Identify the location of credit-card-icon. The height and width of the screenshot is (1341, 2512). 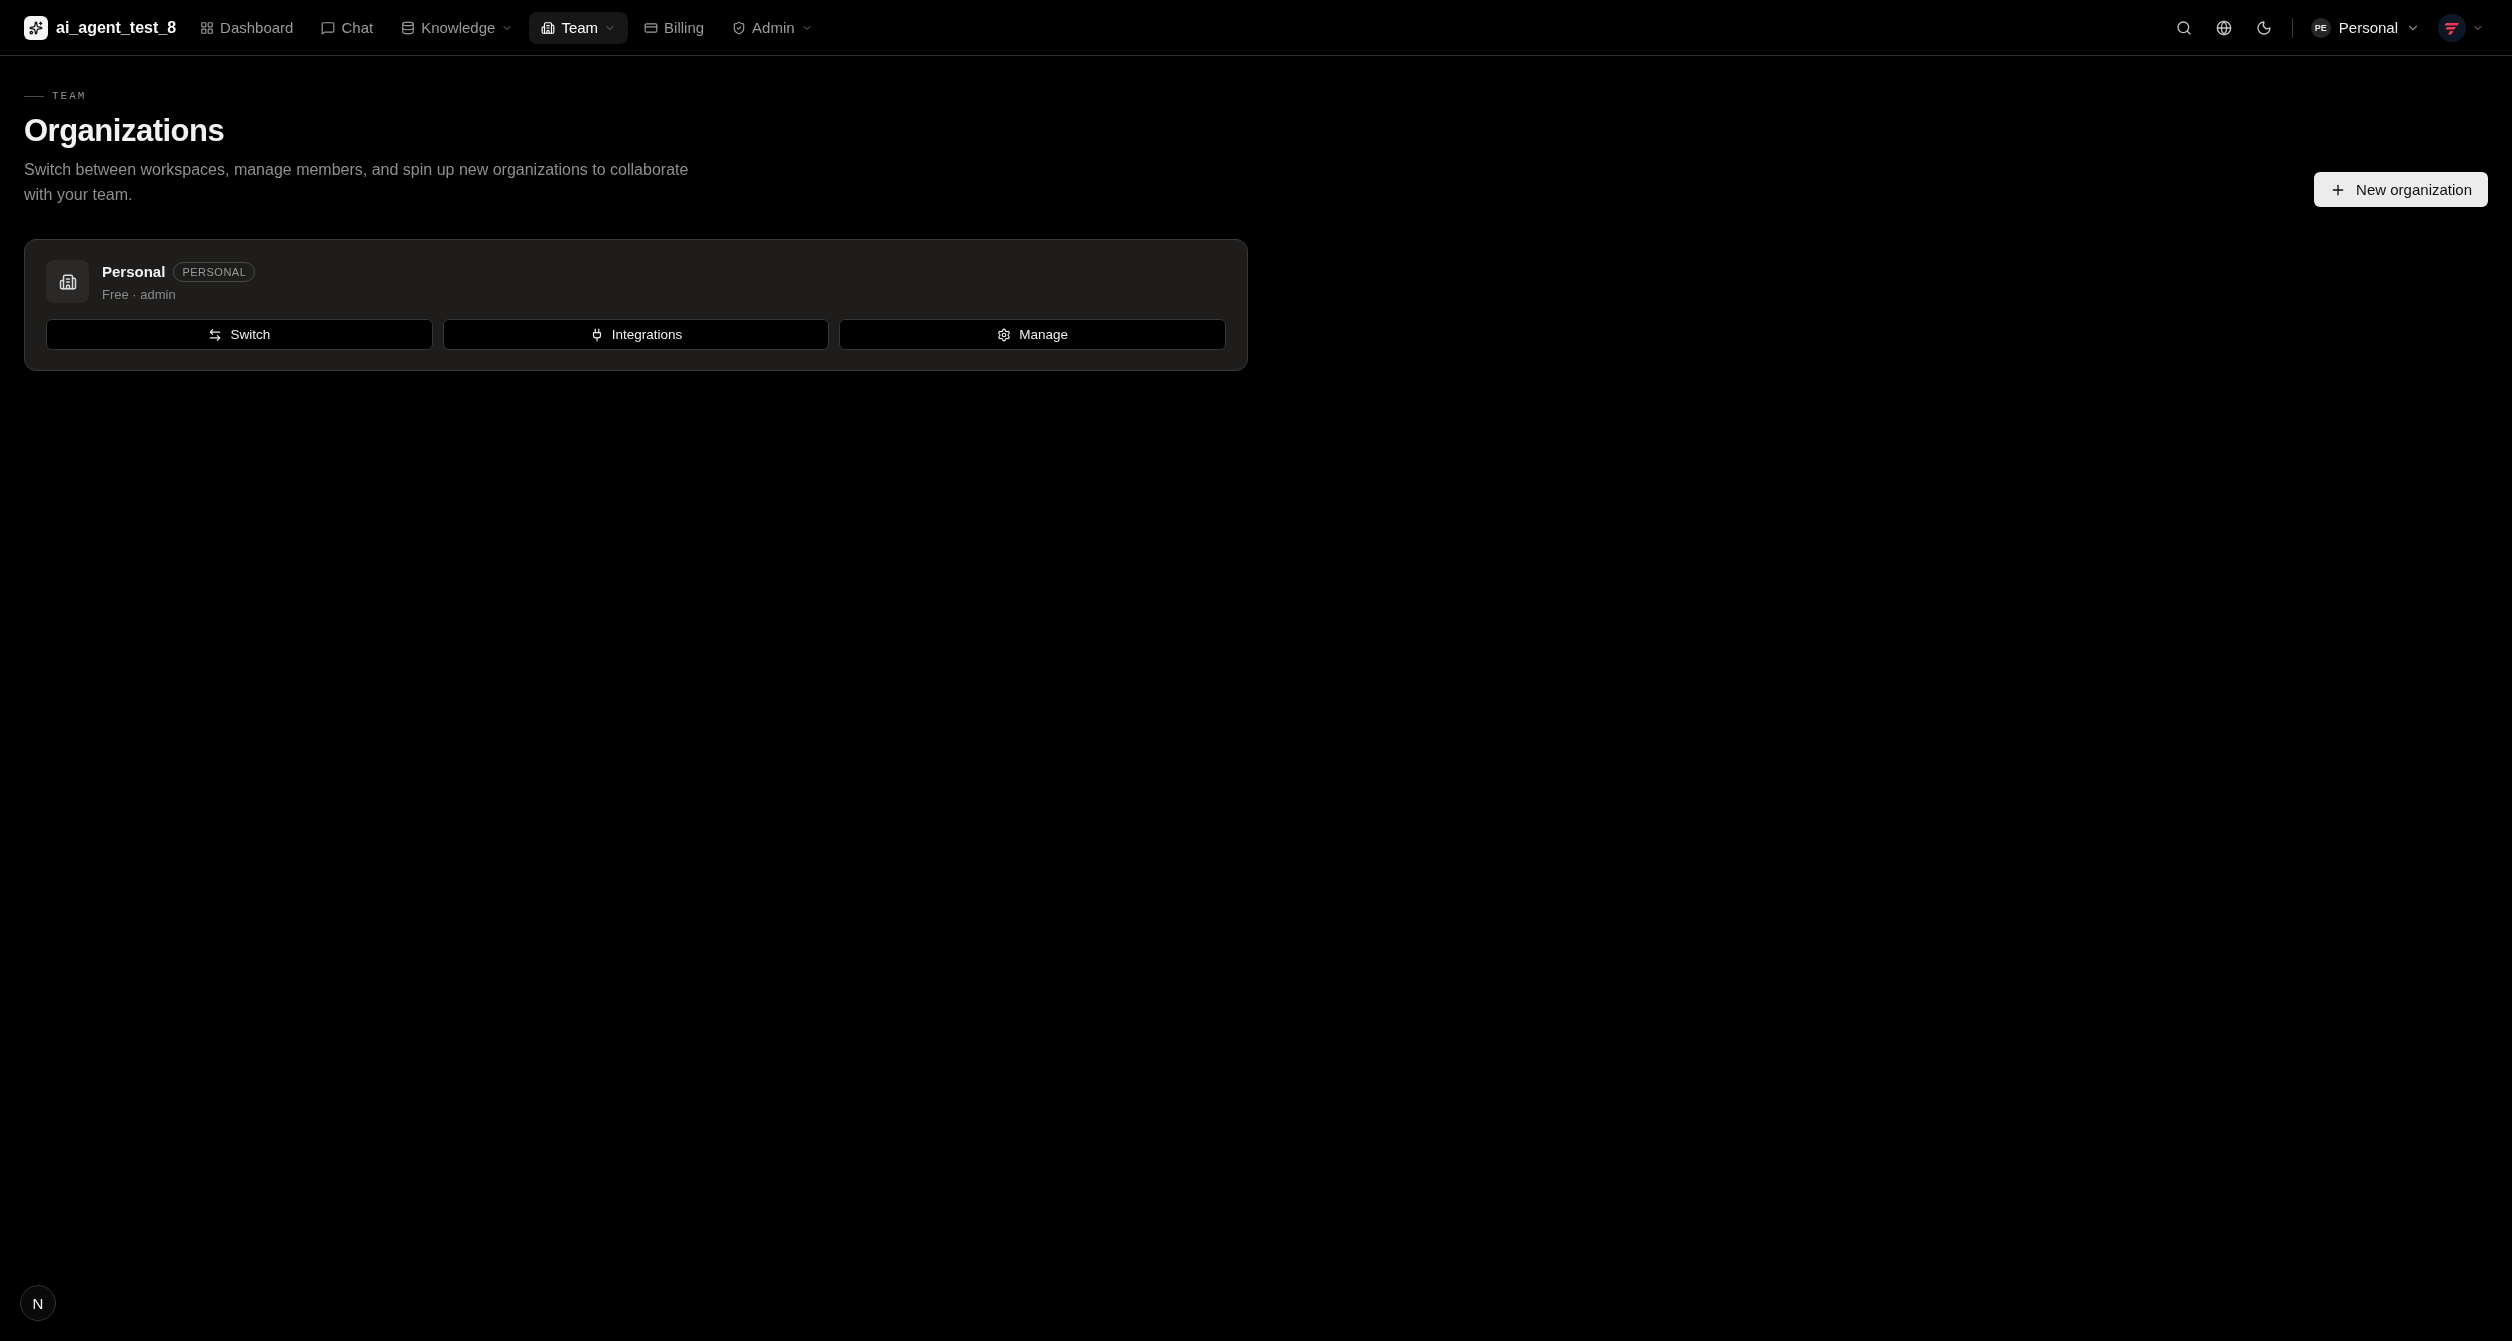
(651, 27).